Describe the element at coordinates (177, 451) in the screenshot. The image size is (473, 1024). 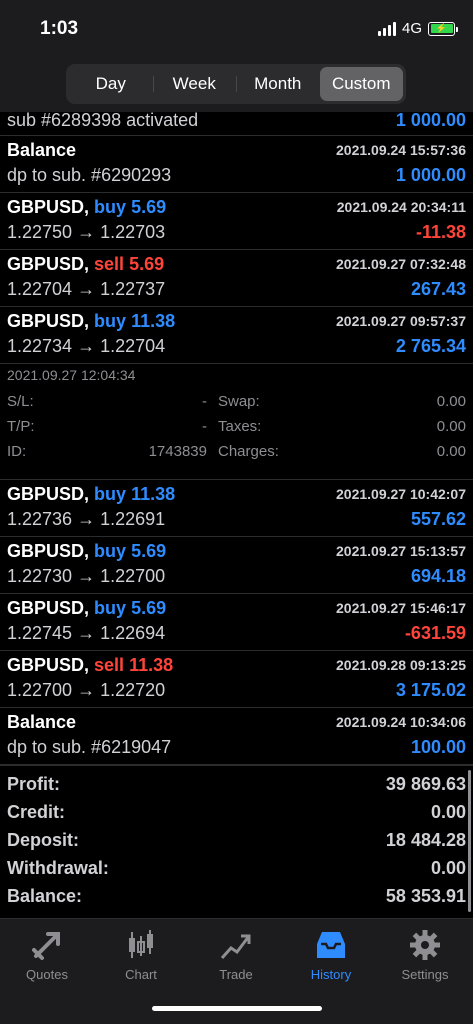
I see `id-value: 1743839` at that location.